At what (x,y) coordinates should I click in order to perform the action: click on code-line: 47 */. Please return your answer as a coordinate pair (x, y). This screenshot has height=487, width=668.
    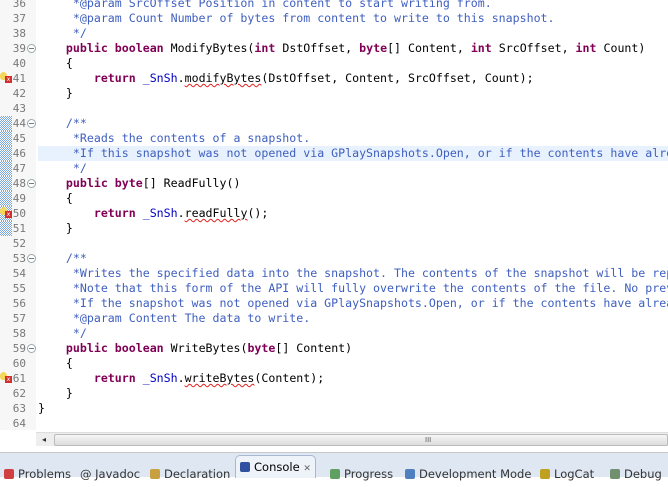
    Looking at the image, I should click on (334, 168).